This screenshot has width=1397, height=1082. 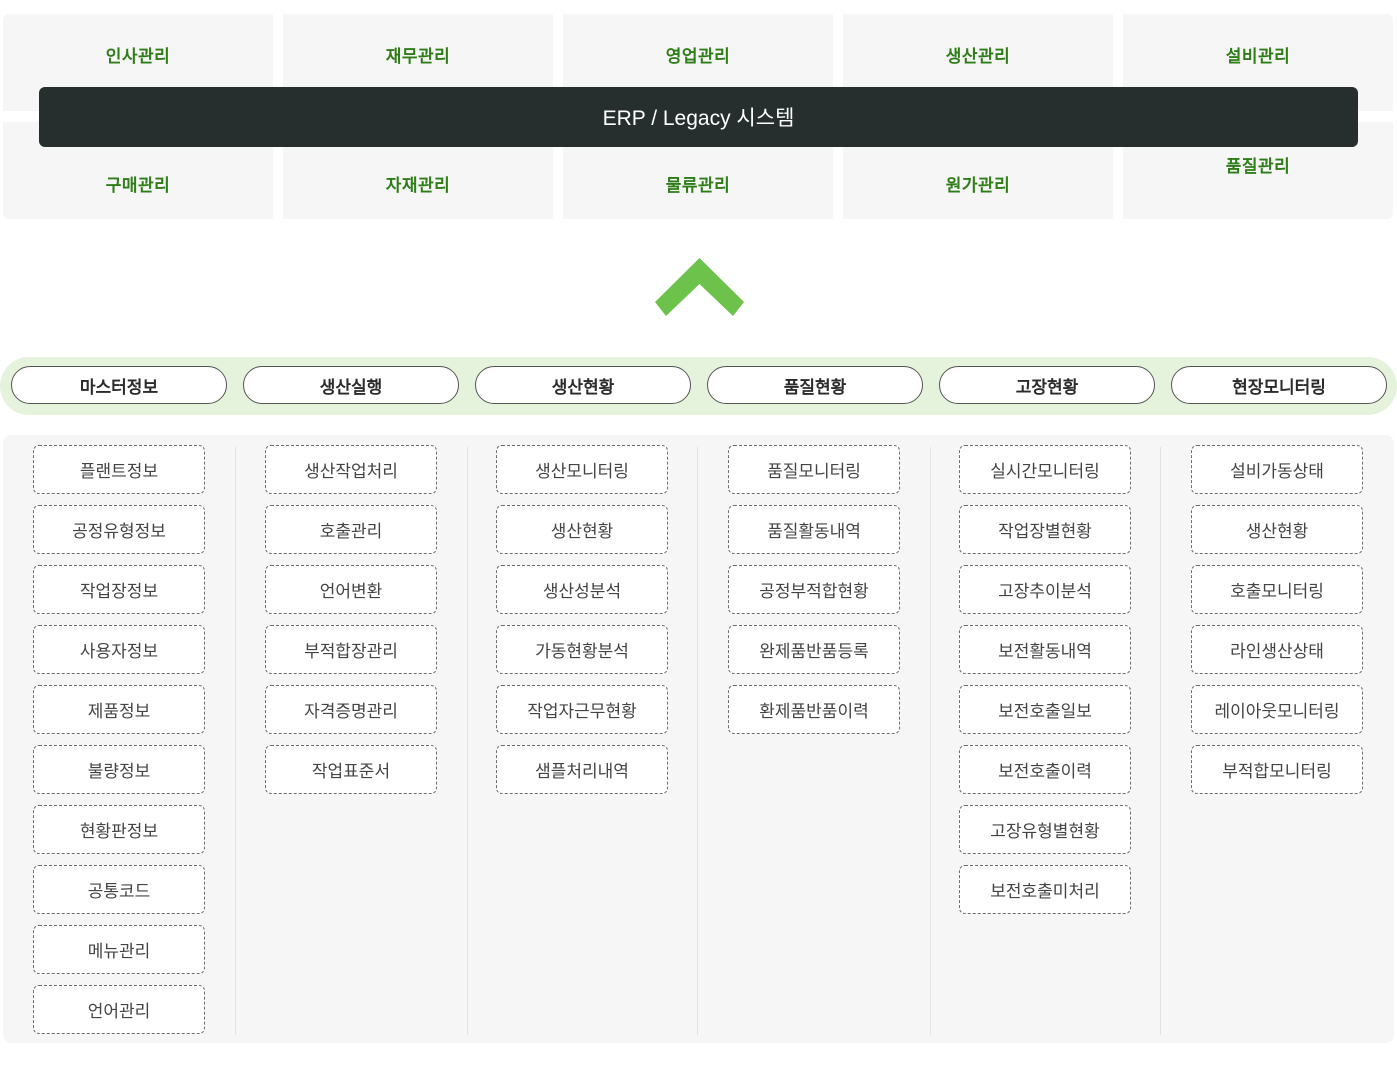 I want to click on erp-legacy-bar: ERP / Legacy 시스템, so click(x=698, y=117).